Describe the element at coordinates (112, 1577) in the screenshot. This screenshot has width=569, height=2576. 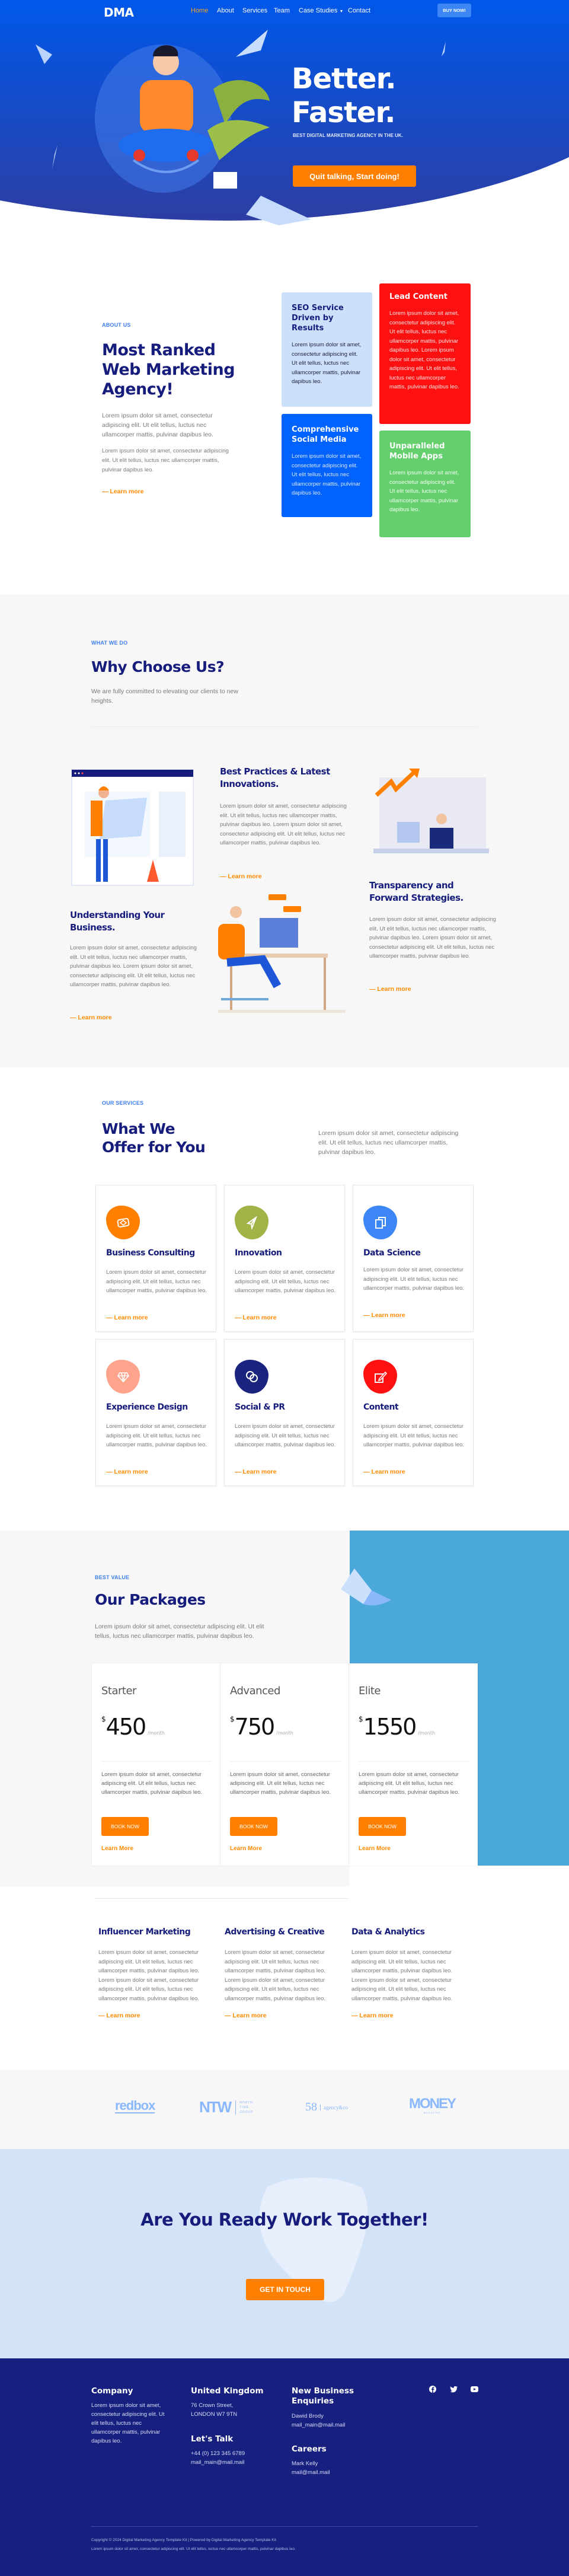
I see `packages-eyebrow: BEST VALUE` at that location.